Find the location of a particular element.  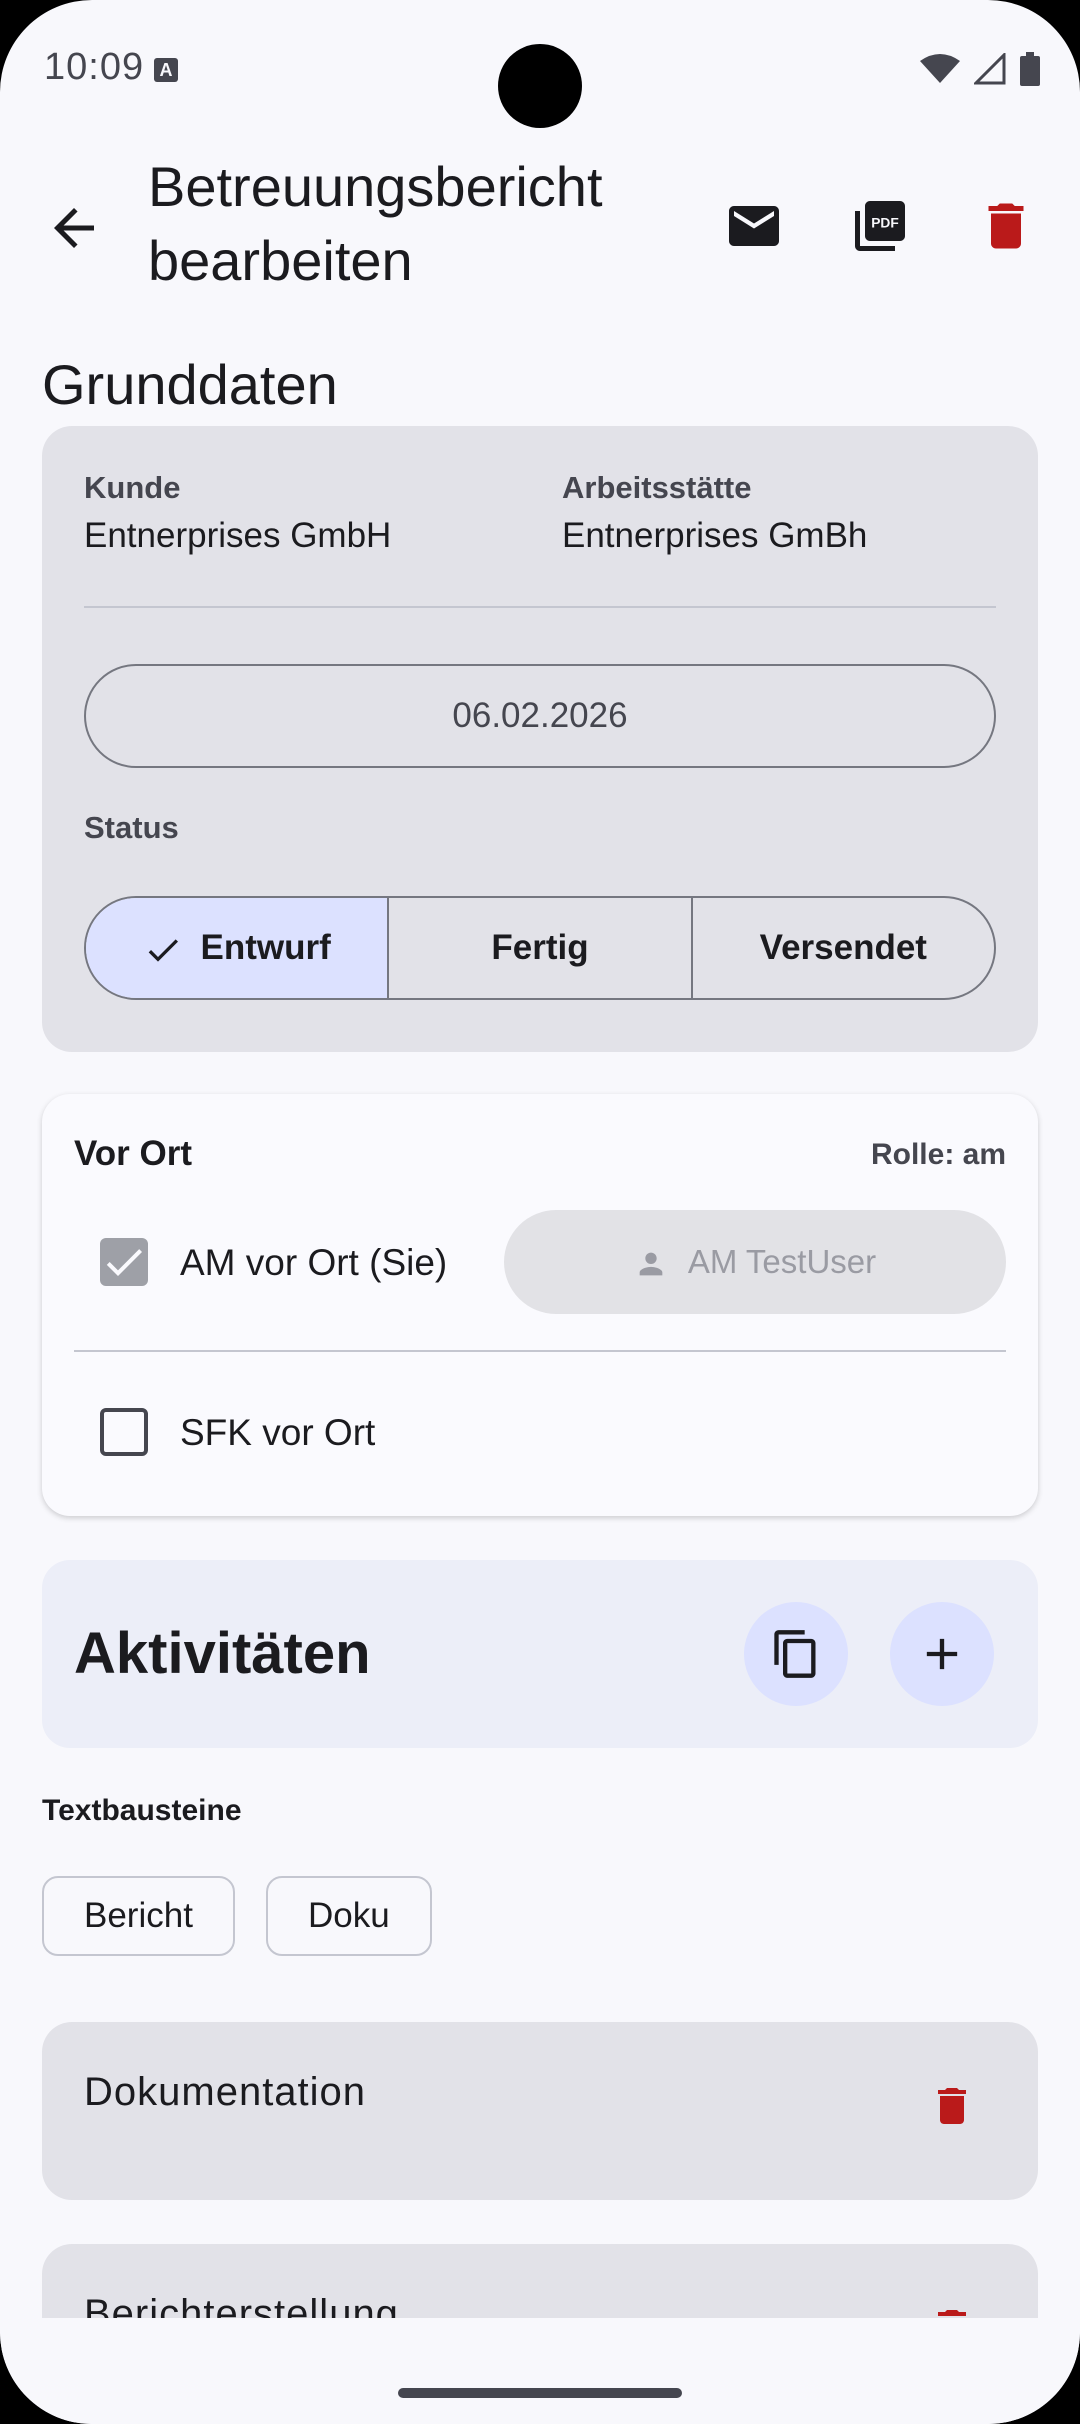

status-option-entwurf: Entwurf is located at coordinates (237, 948).